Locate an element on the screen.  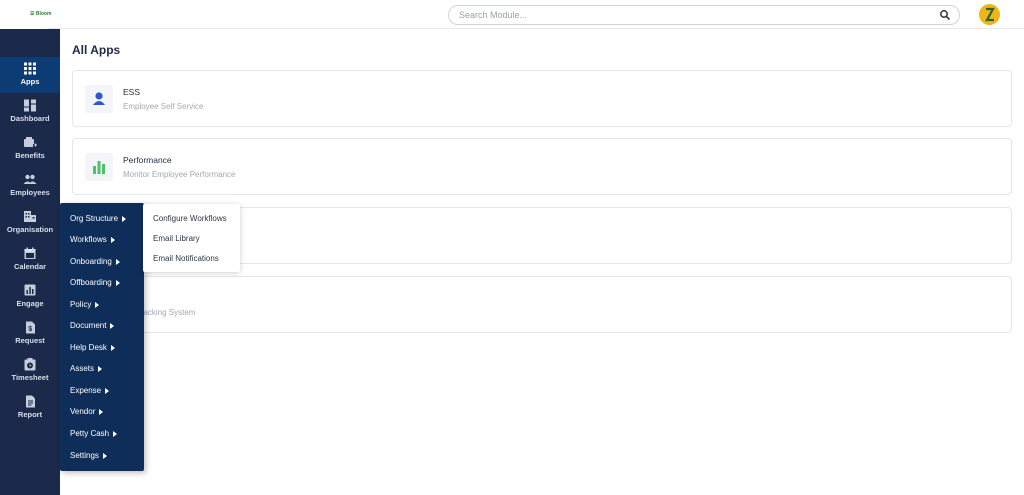
flyout-item-workflows: Workflows is located at coordinates (92, 239).